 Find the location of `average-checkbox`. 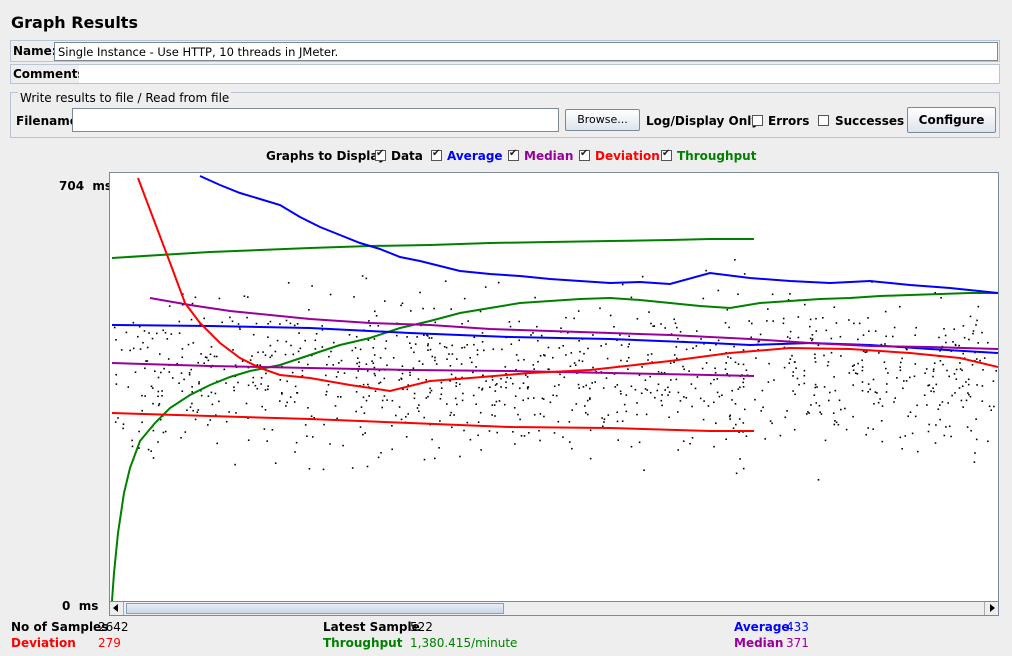

average-checkbox is located at coordinates (436, 154).